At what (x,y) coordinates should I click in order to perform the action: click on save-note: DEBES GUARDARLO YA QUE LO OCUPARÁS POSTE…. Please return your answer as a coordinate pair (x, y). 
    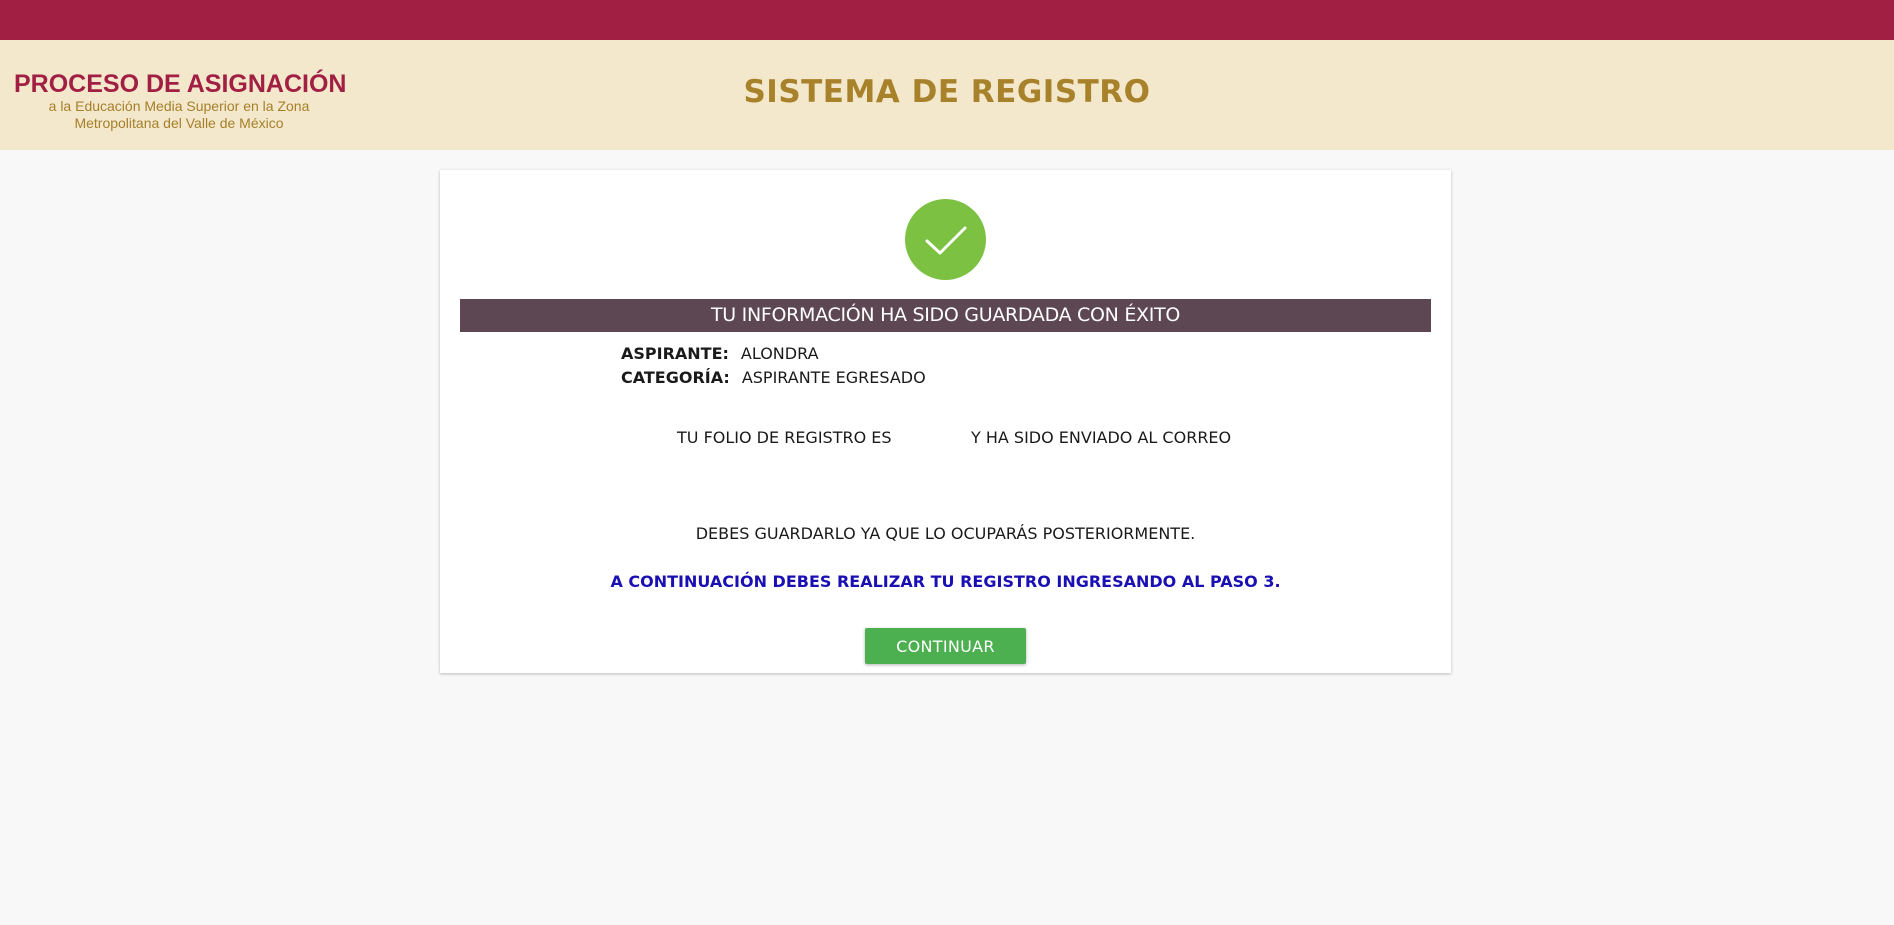
    Looking at the image, I should click on (945, 533).